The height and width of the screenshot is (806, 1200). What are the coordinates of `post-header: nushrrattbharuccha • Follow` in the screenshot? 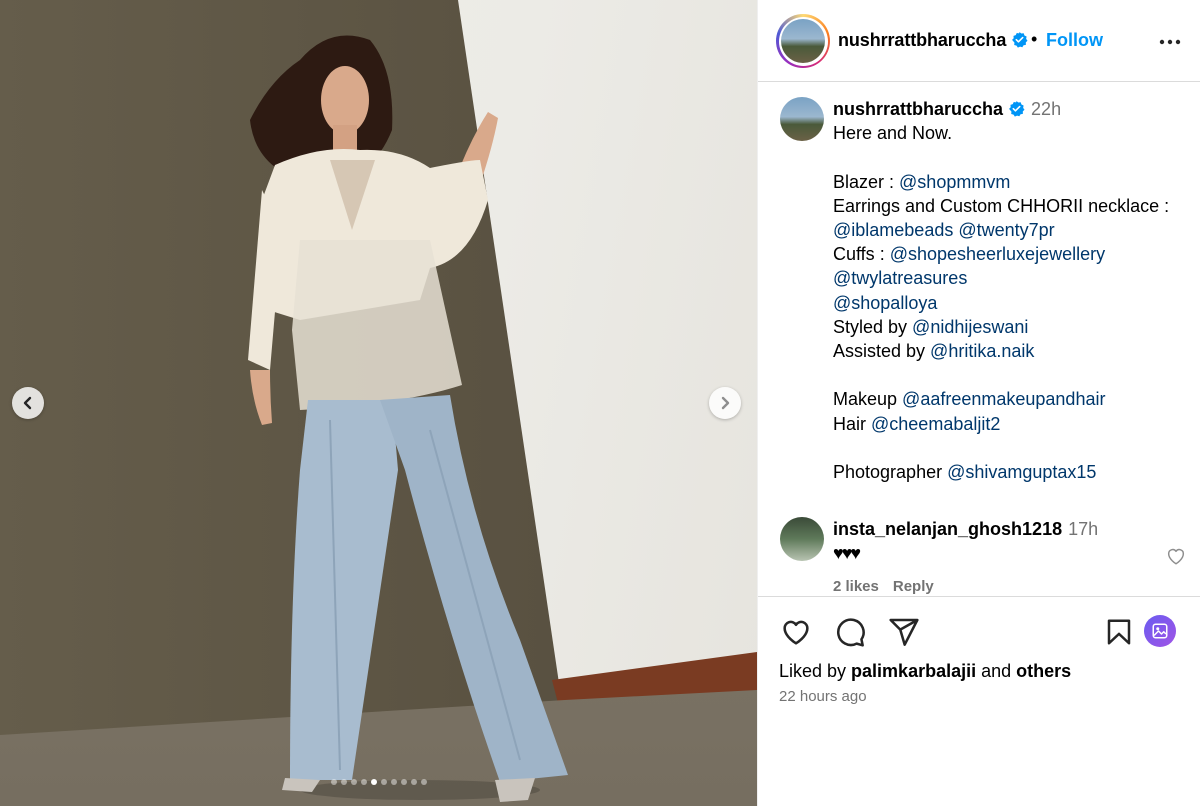 It's located at (979, 41).